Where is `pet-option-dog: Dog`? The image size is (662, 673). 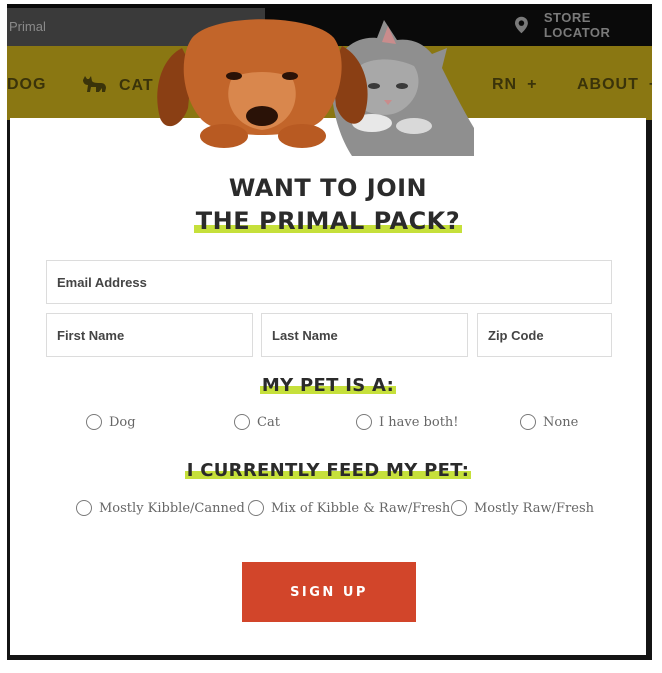 pet-option-dog: Dog is located at coordinates (111, 422).